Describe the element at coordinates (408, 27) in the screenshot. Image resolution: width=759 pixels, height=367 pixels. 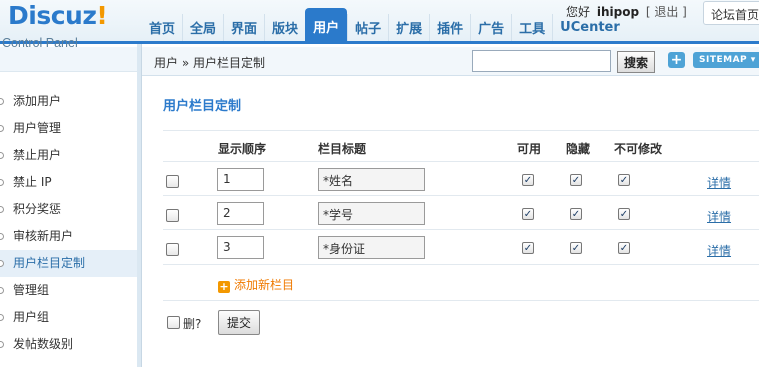
I see `nav-tab: 扩展` at that location.